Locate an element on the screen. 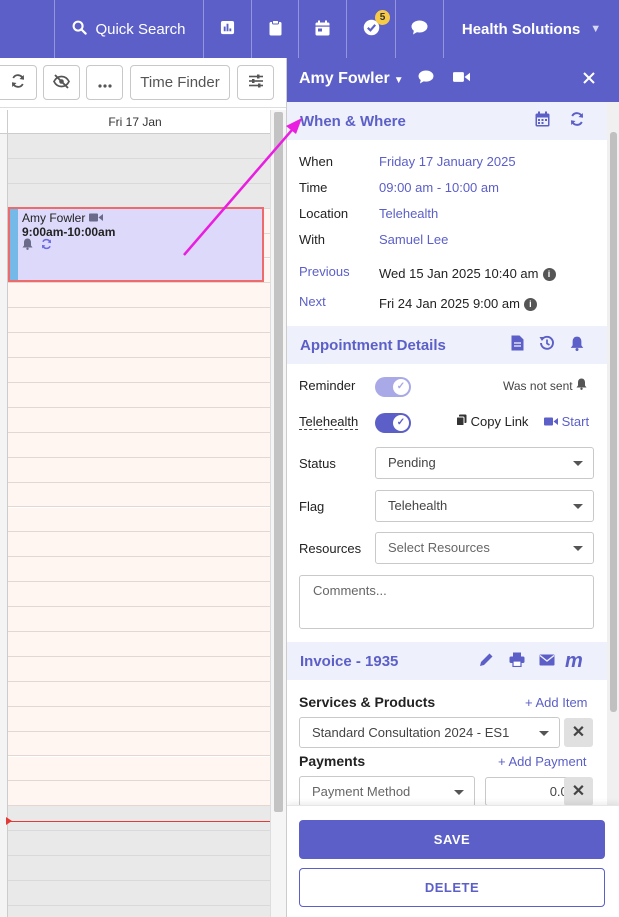 This screenshot has height=917, width=619. panel-scrollbar-thumb is located at coordinates (613, 422).